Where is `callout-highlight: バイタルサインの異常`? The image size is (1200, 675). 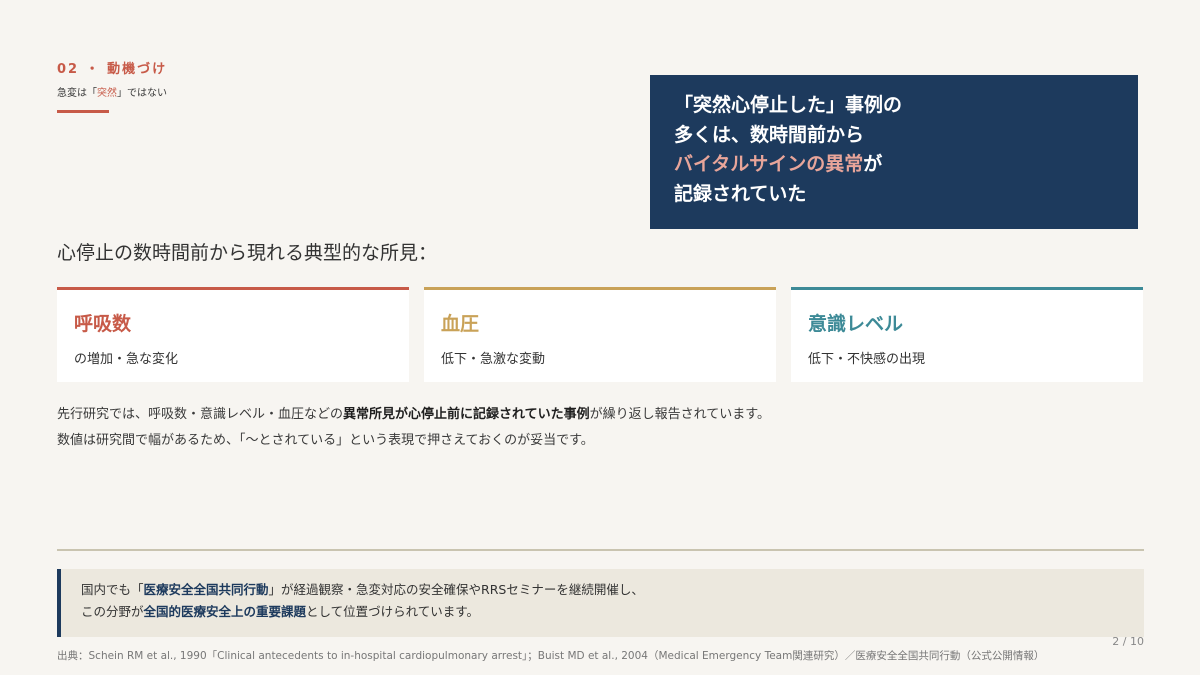
callout-highlight: バイタルサインの異常 is located at coordinates (769, 164).